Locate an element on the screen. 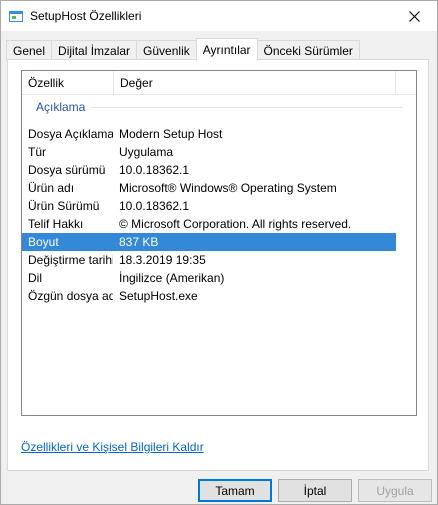 The height and width of the screenshot is (505, 438). tab-details: Ayrıntılar is located at coordinates (226, 49).